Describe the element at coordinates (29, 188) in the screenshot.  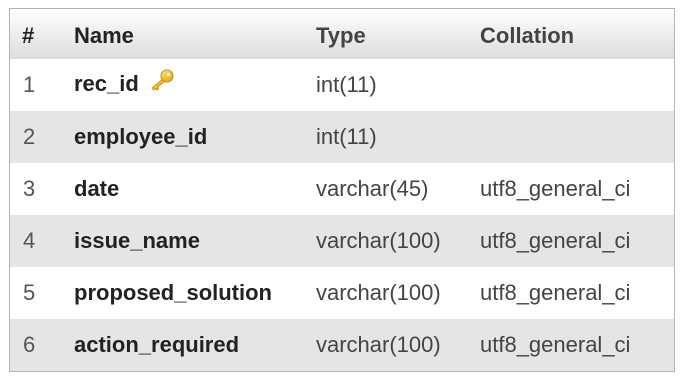
I see `row-num: 3` at that location.